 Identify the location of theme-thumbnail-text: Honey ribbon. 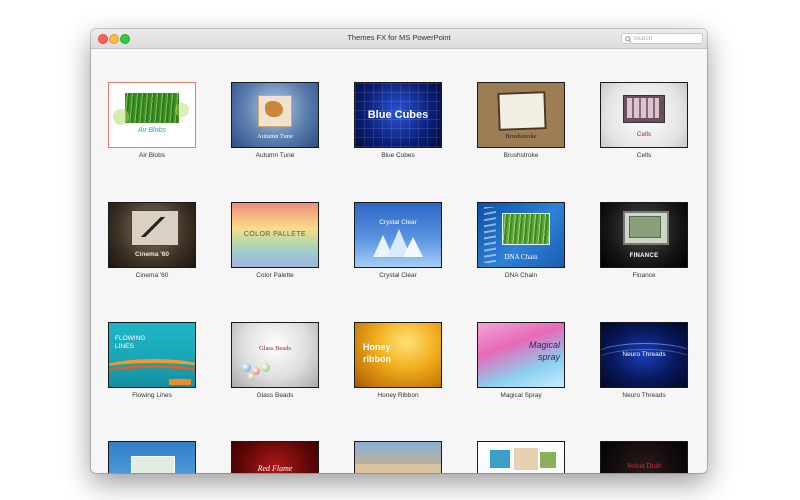
(377, 353).